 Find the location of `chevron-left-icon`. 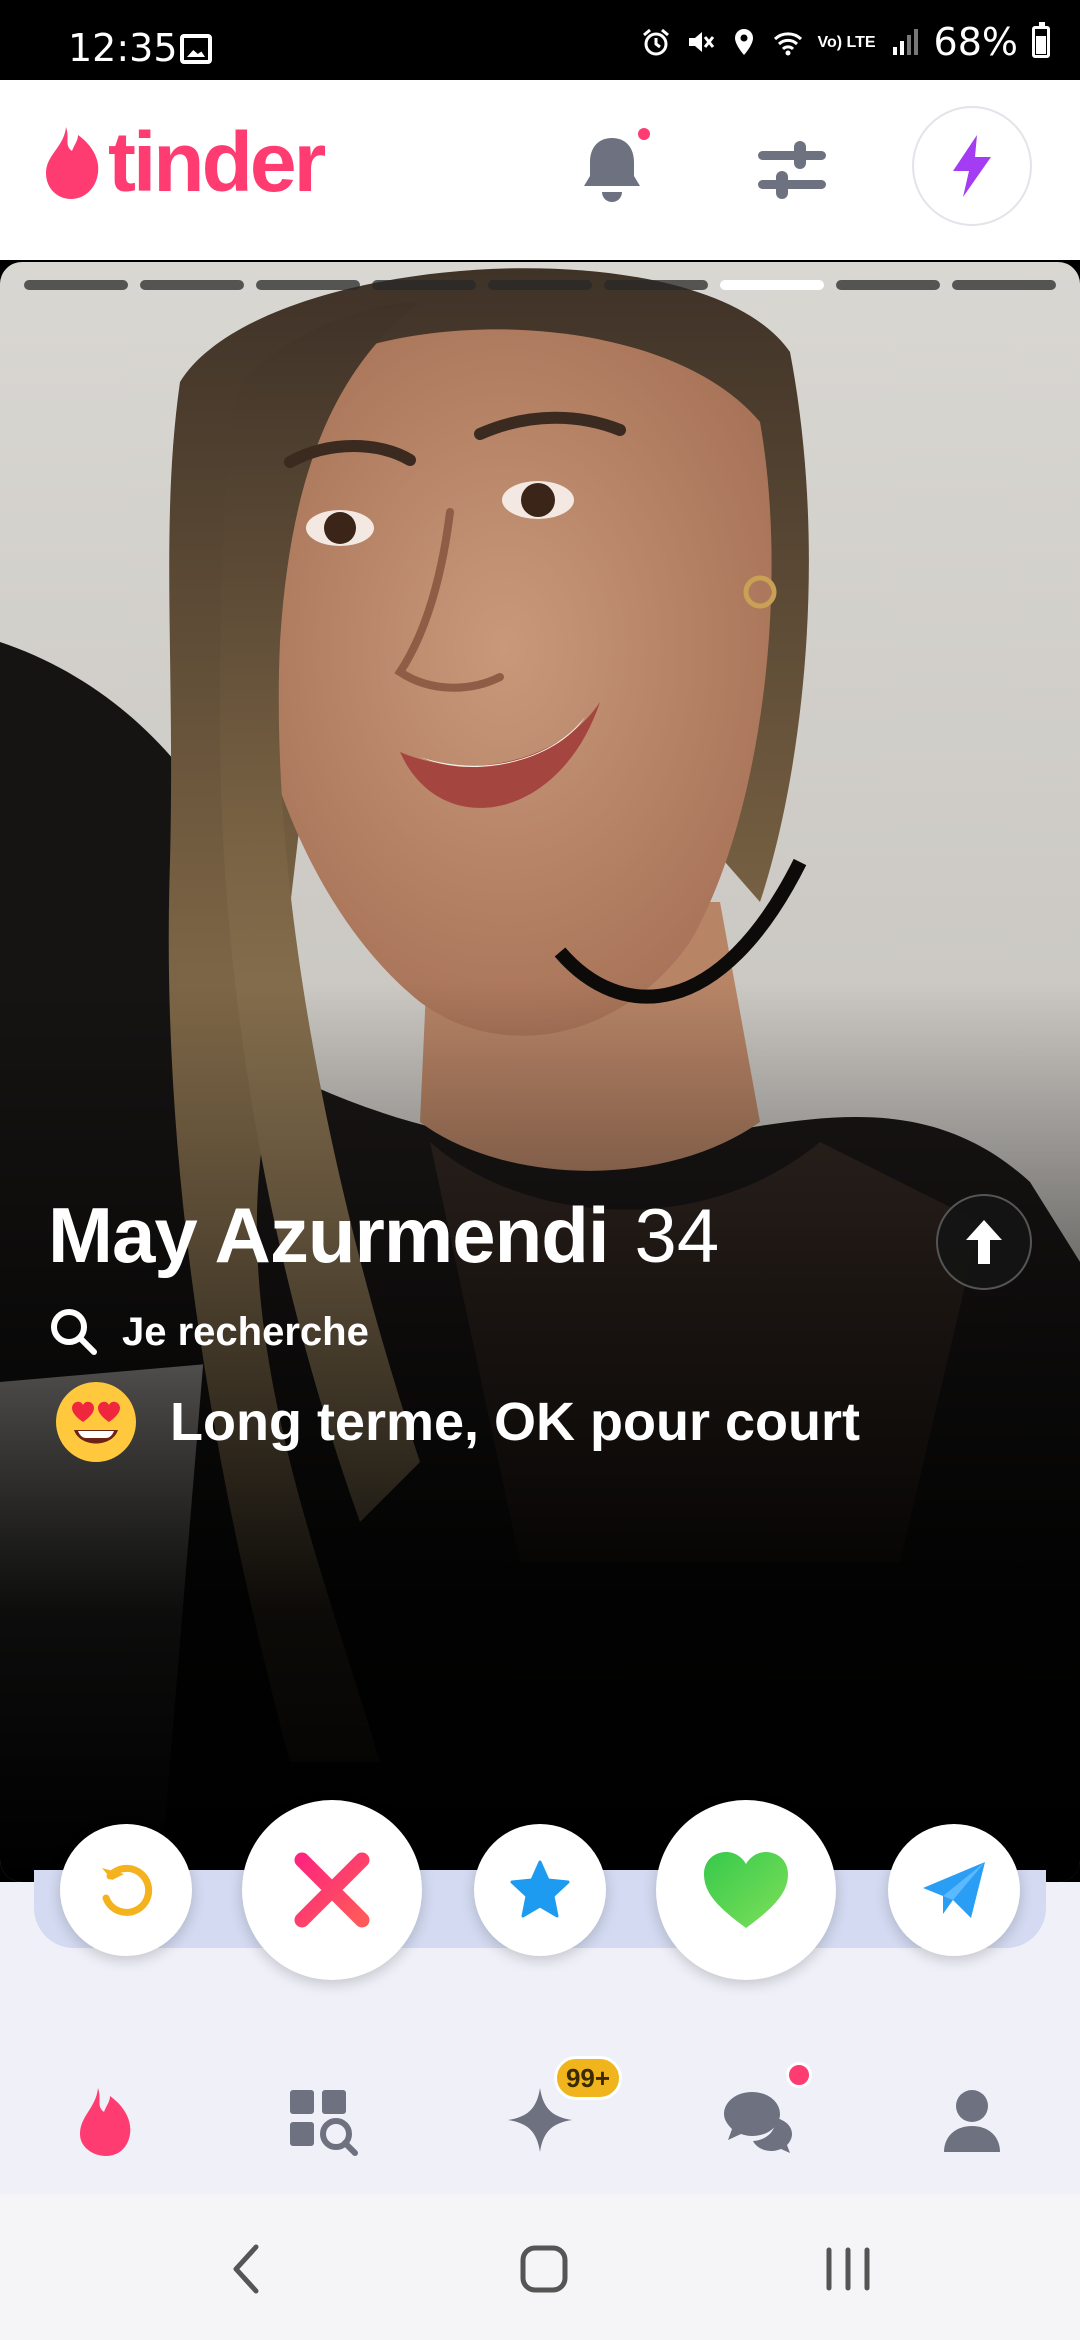

chevron-left-icon is located at coordinates (246, 2269).